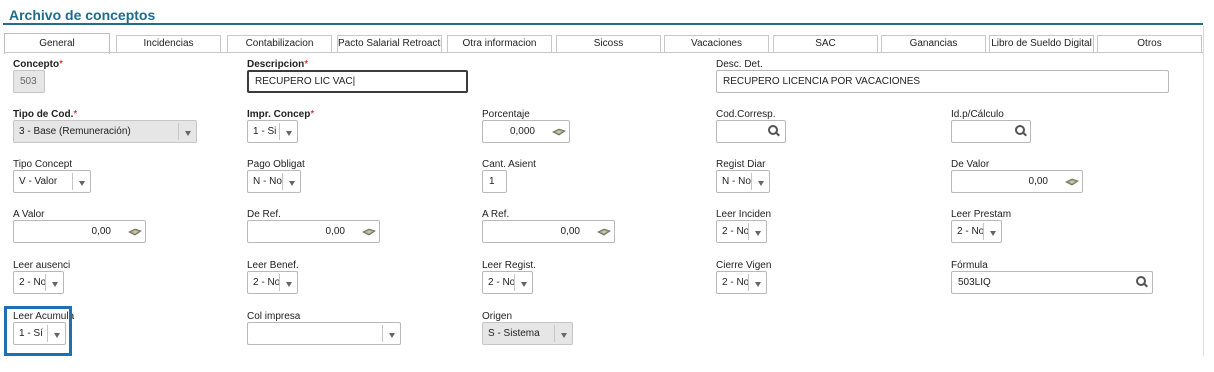  What do you see at coordinates (741, 164) in the screenshot?
I see `regist-diar-label: Regist Diar` at bounding box center [741, 164].